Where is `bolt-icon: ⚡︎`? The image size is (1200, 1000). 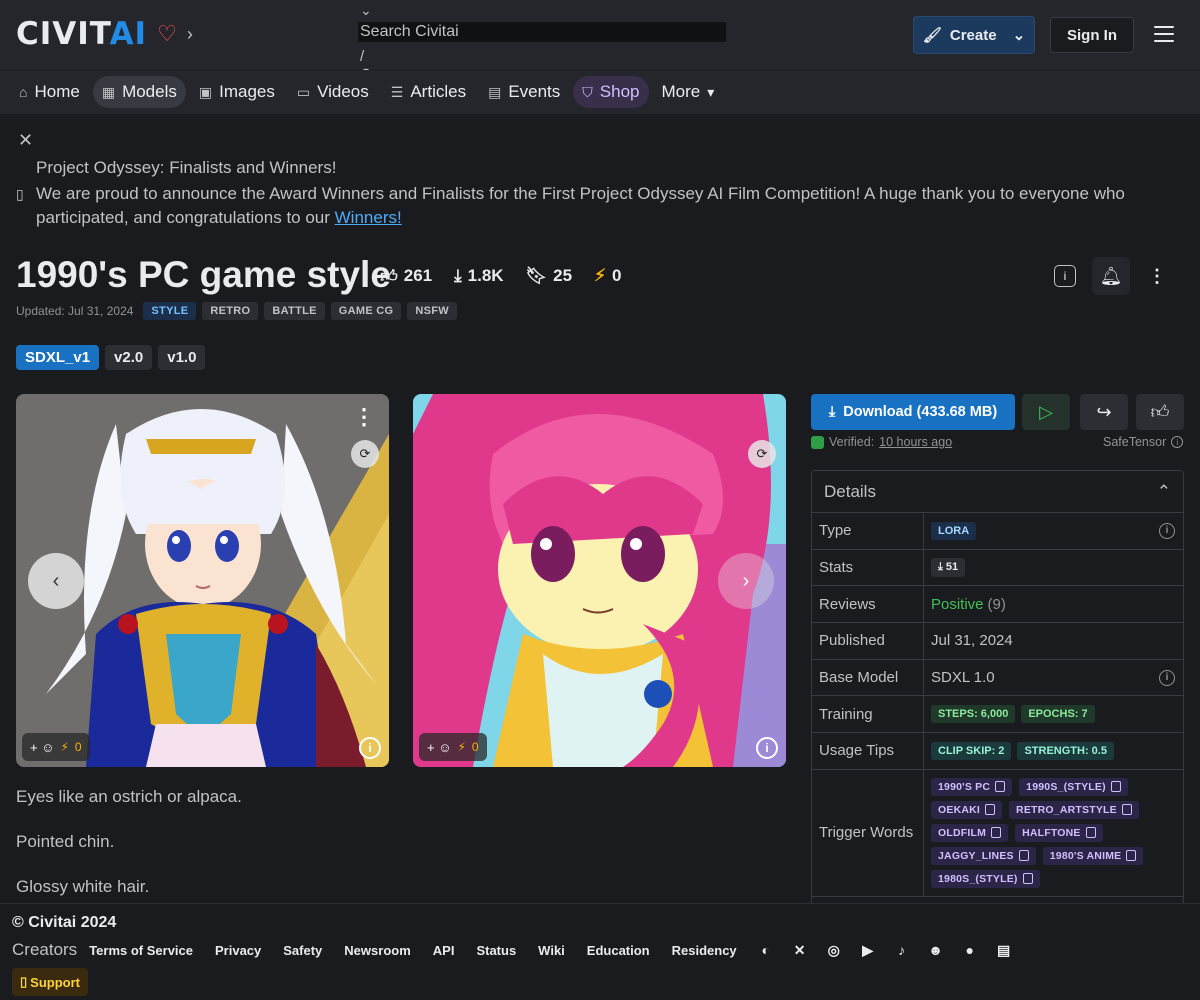 bolt-icon: ⚡︎ is located at coordinates (461, 747).